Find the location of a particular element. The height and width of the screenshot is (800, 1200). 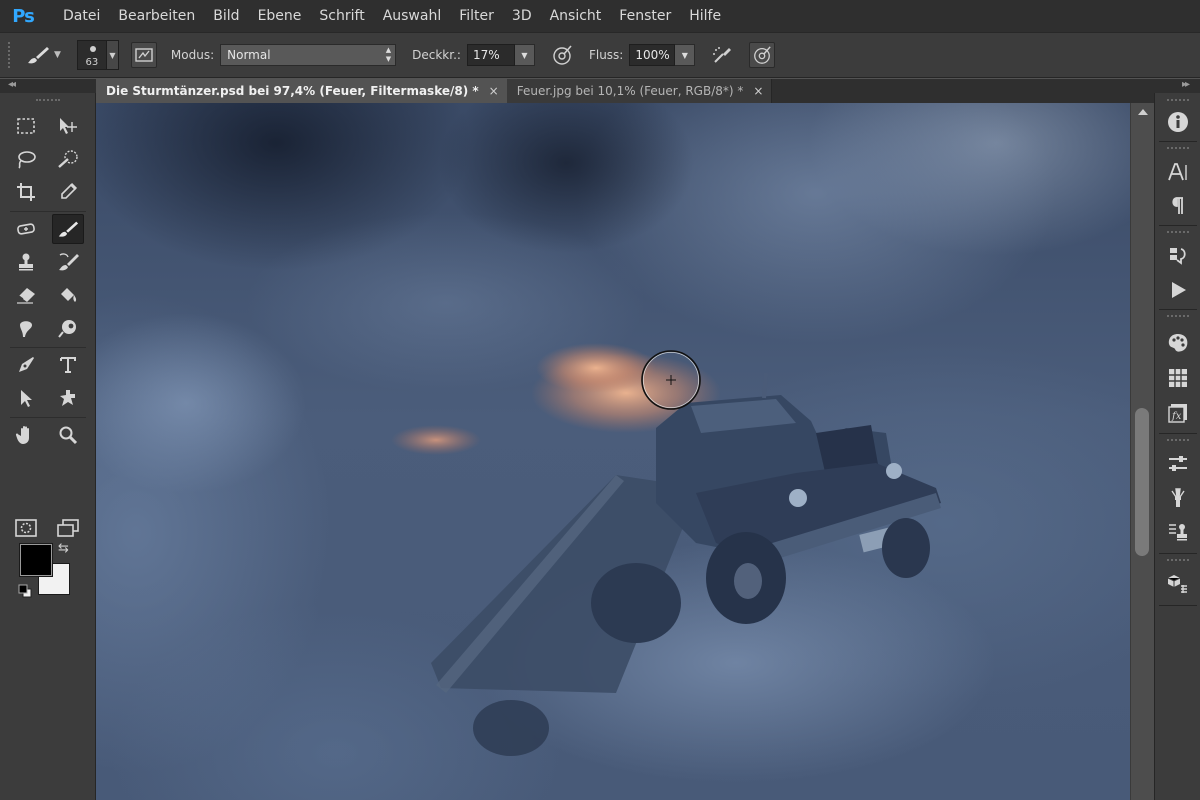

menu-datei: Datei is located at coordinates (81, 16).